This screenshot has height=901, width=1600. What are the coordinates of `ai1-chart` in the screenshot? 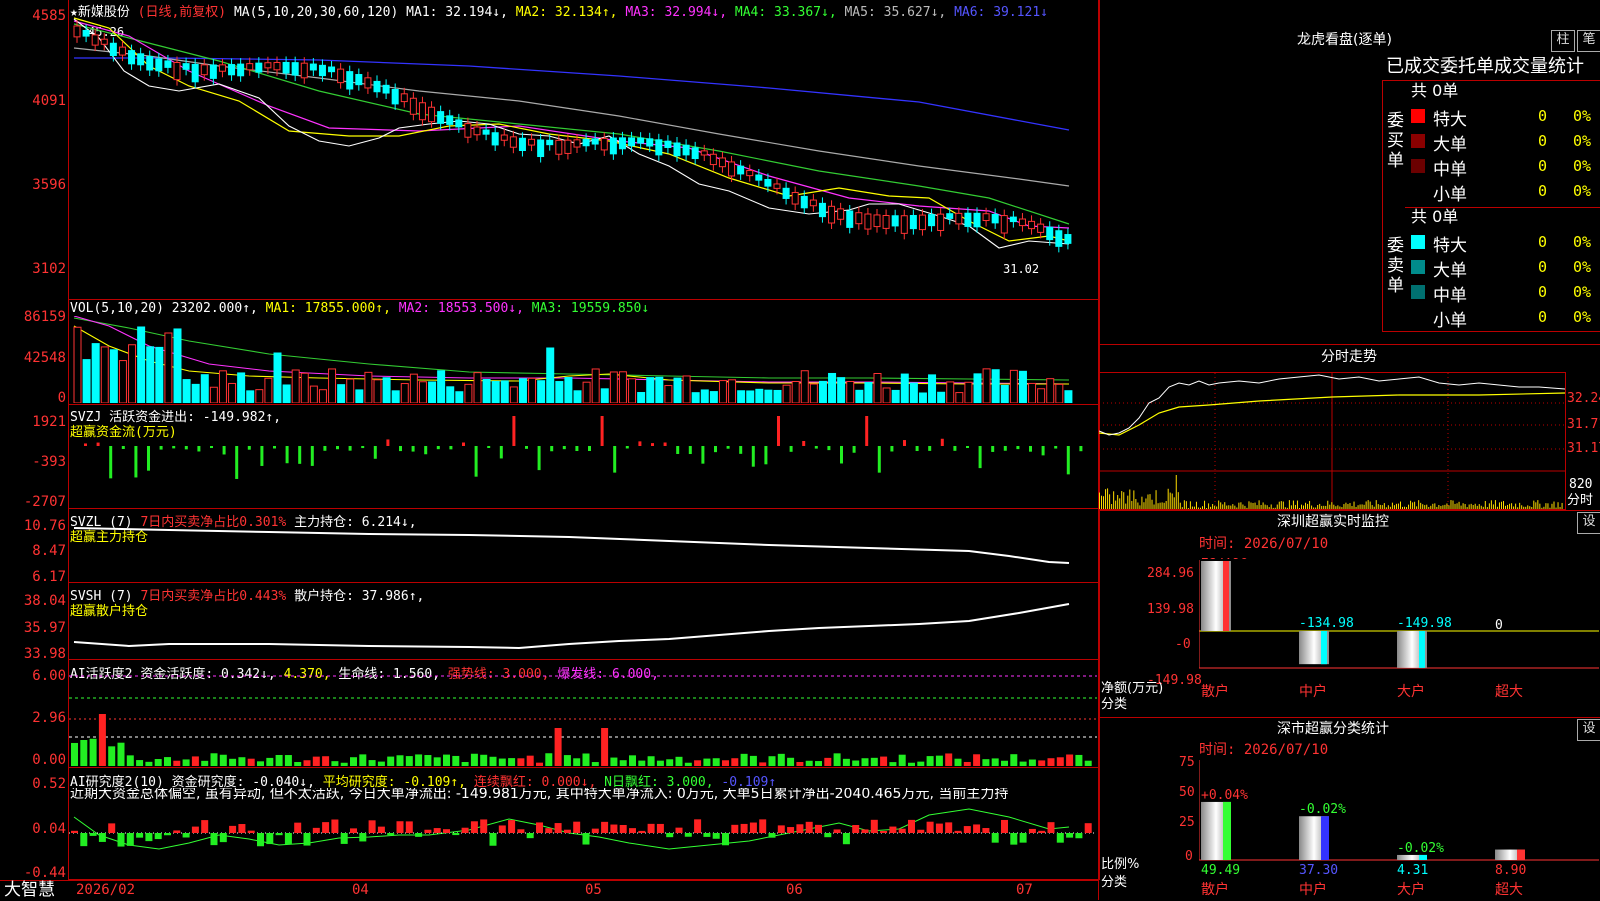 It's located at (583, 713).